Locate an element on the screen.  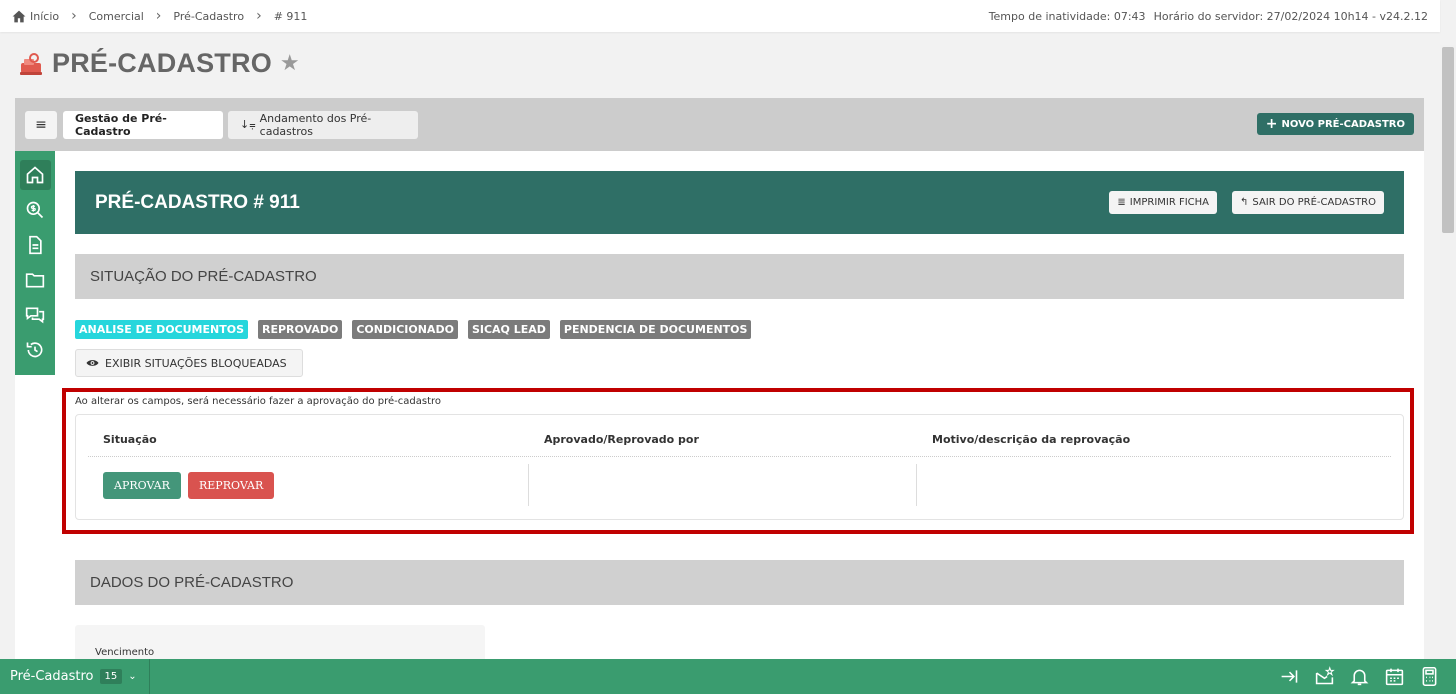
collapse-right-icon is located at coordinates (1289, 676).